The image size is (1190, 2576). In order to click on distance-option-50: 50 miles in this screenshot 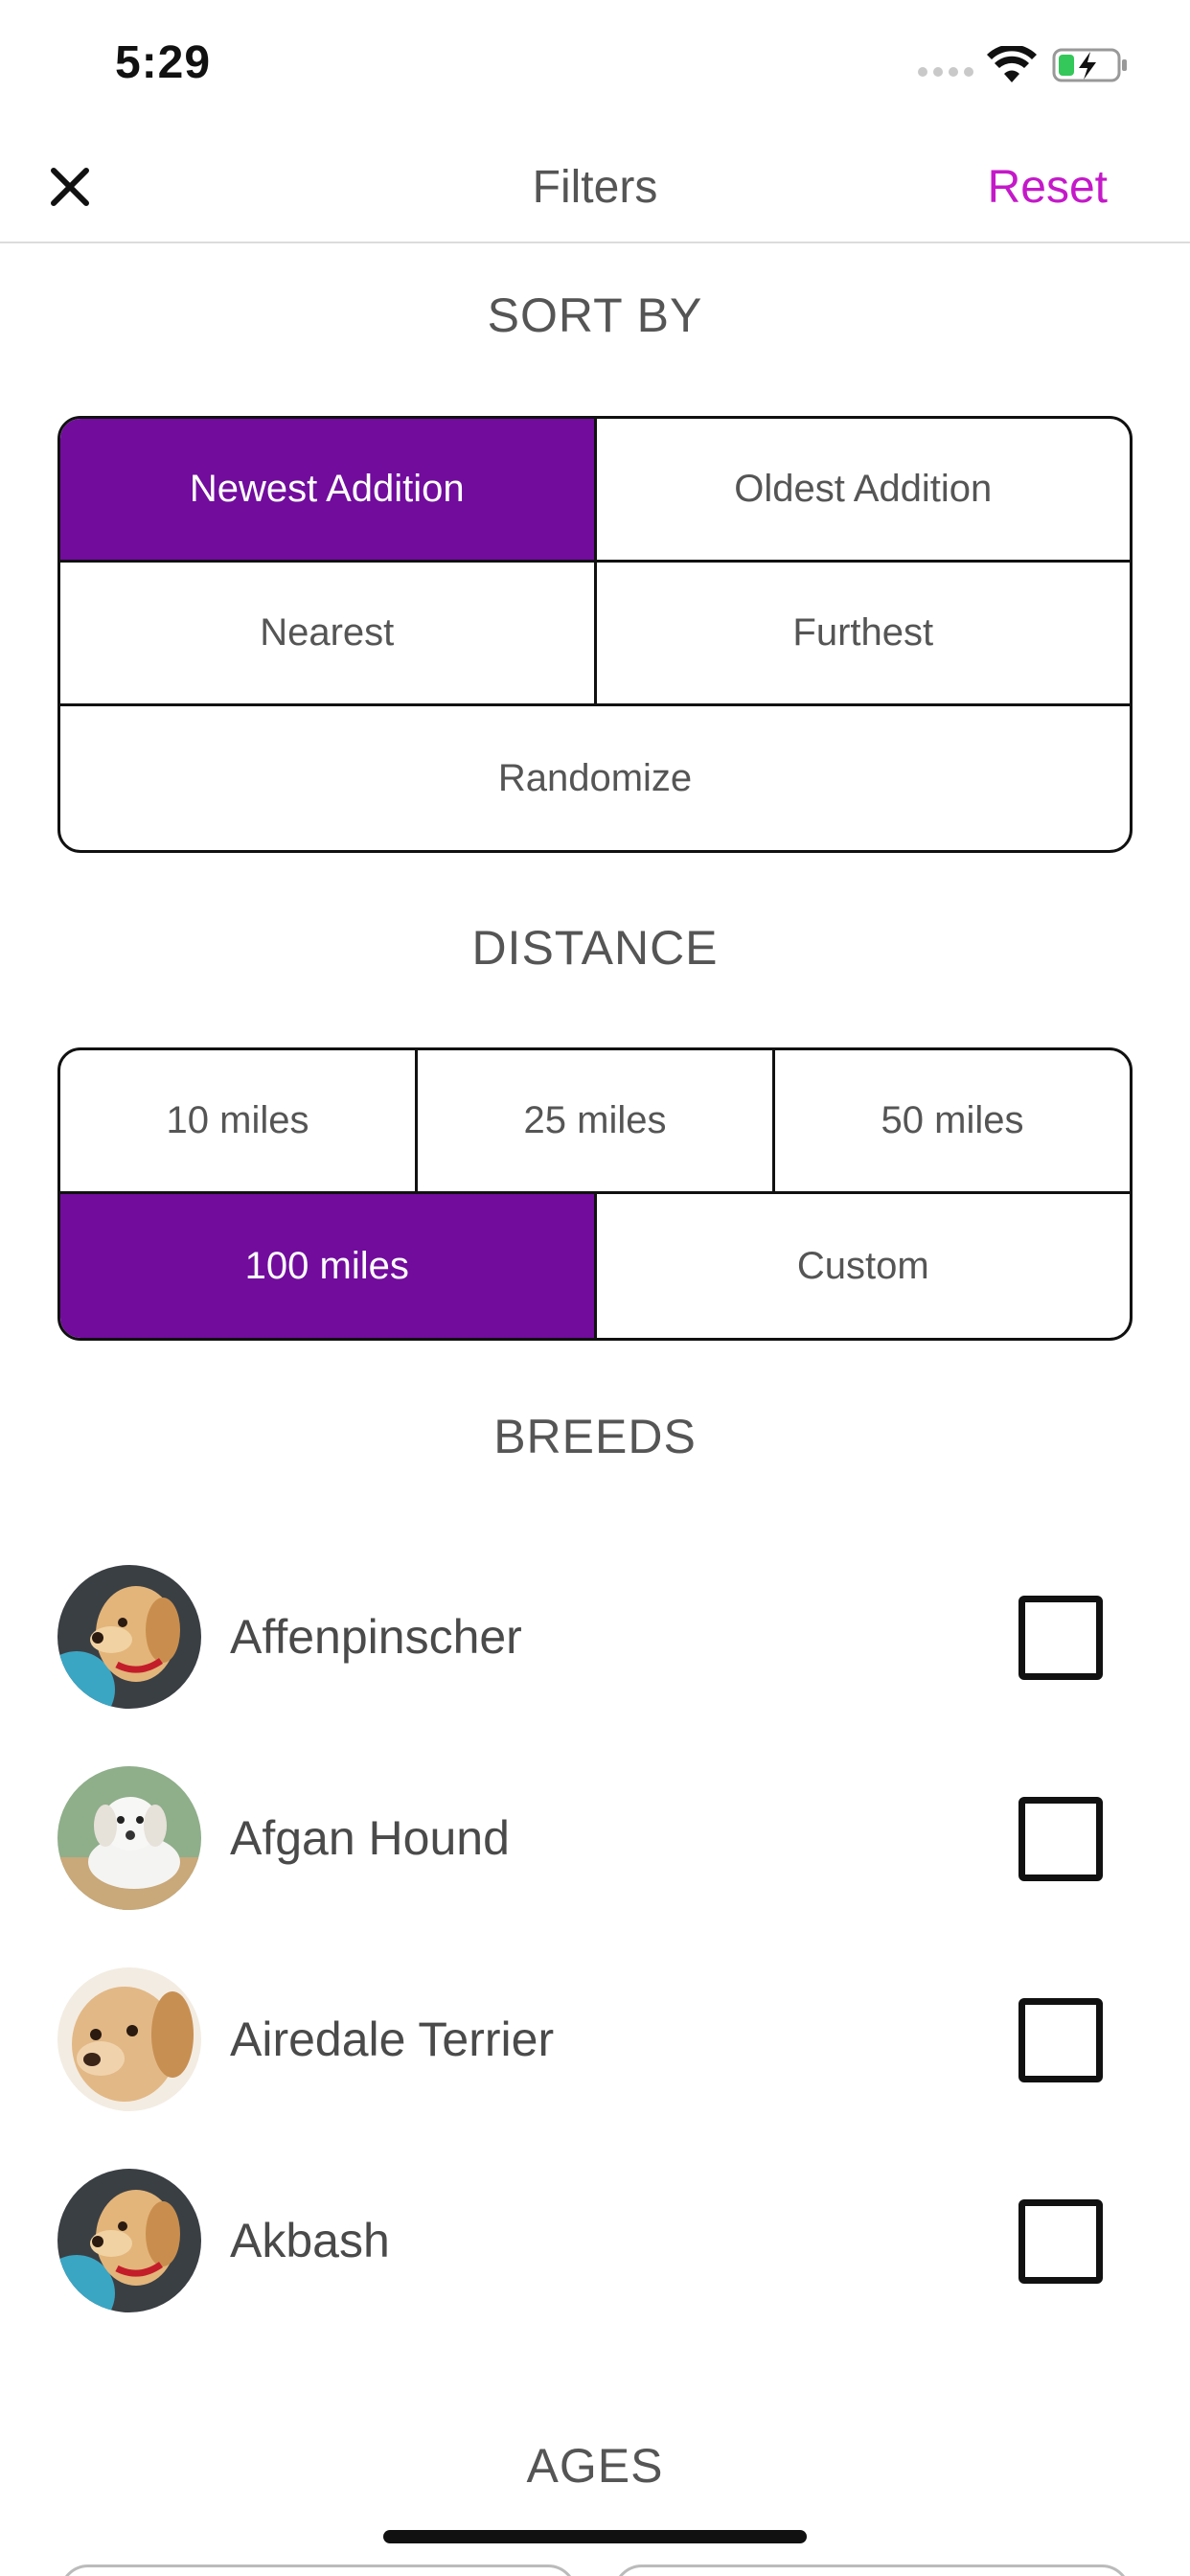, I will do `click(952, 1120)`.